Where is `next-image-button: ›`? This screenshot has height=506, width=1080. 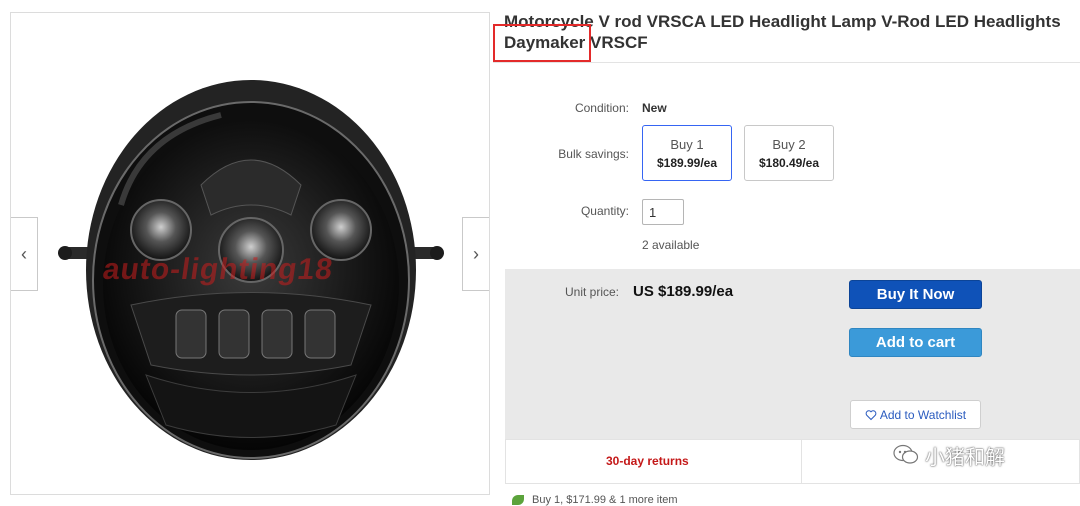 next-image-button: › is located at coordinates (475, 254).